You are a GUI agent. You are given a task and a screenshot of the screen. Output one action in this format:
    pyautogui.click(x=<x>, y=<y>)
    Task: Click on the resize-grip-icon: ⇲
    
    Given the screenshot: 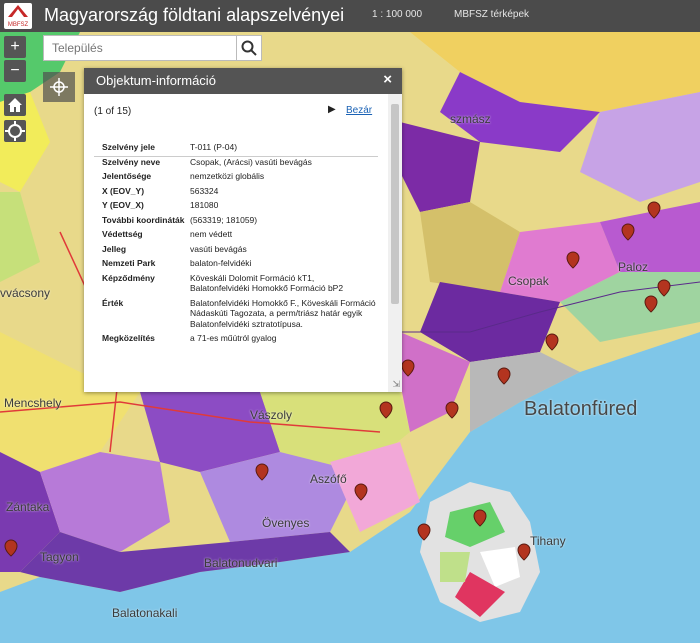 What is the action you would take?
    pyautogui.click(x=396, y=384)
    